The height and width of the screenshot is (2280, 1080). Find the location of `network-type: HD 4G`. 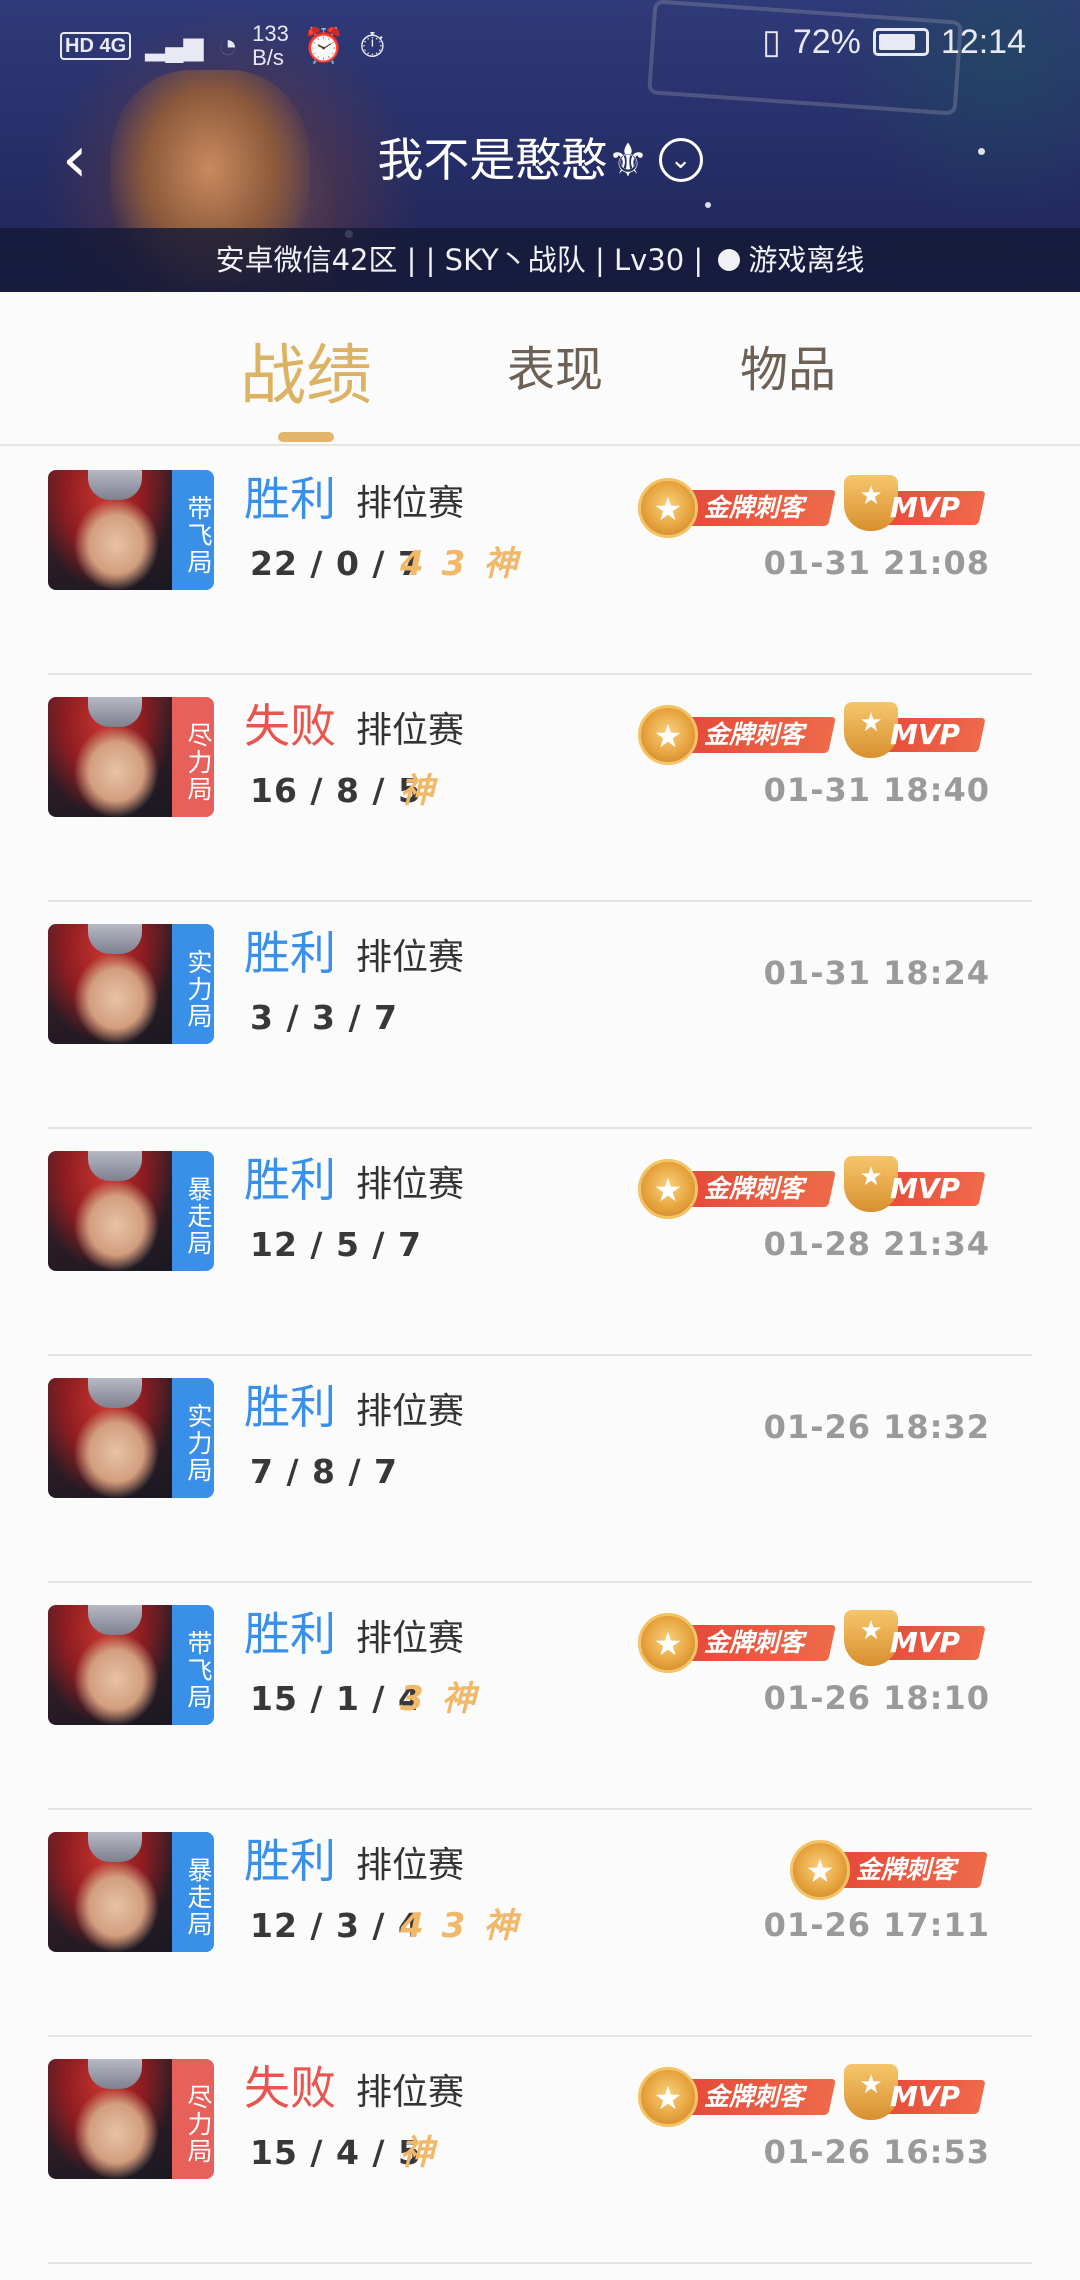

network-type: HD 4G is located at coordinates (96, 46).